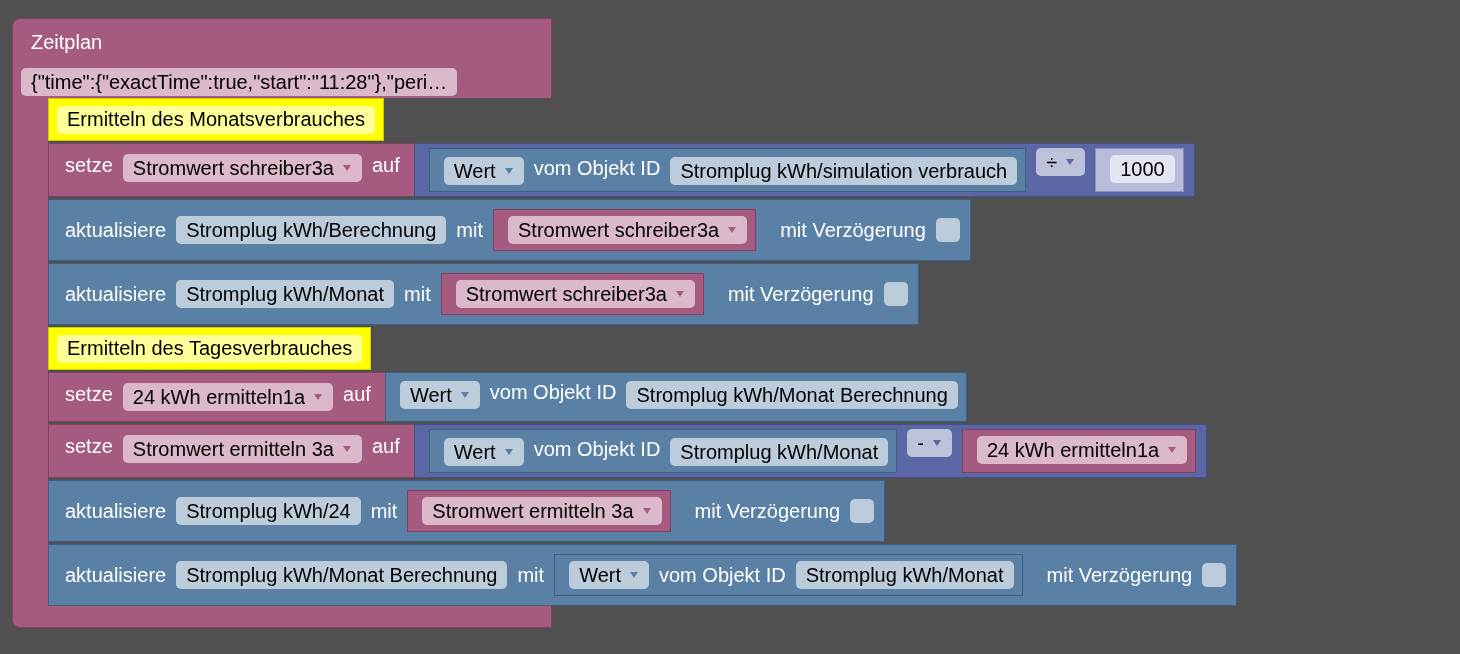 The width and height of the screenshot is (1460, 654). What do you see at coordinates (67, 42) in the screenshot?
I see `block-title: Zeitplan` at bounding box center [67, 42].